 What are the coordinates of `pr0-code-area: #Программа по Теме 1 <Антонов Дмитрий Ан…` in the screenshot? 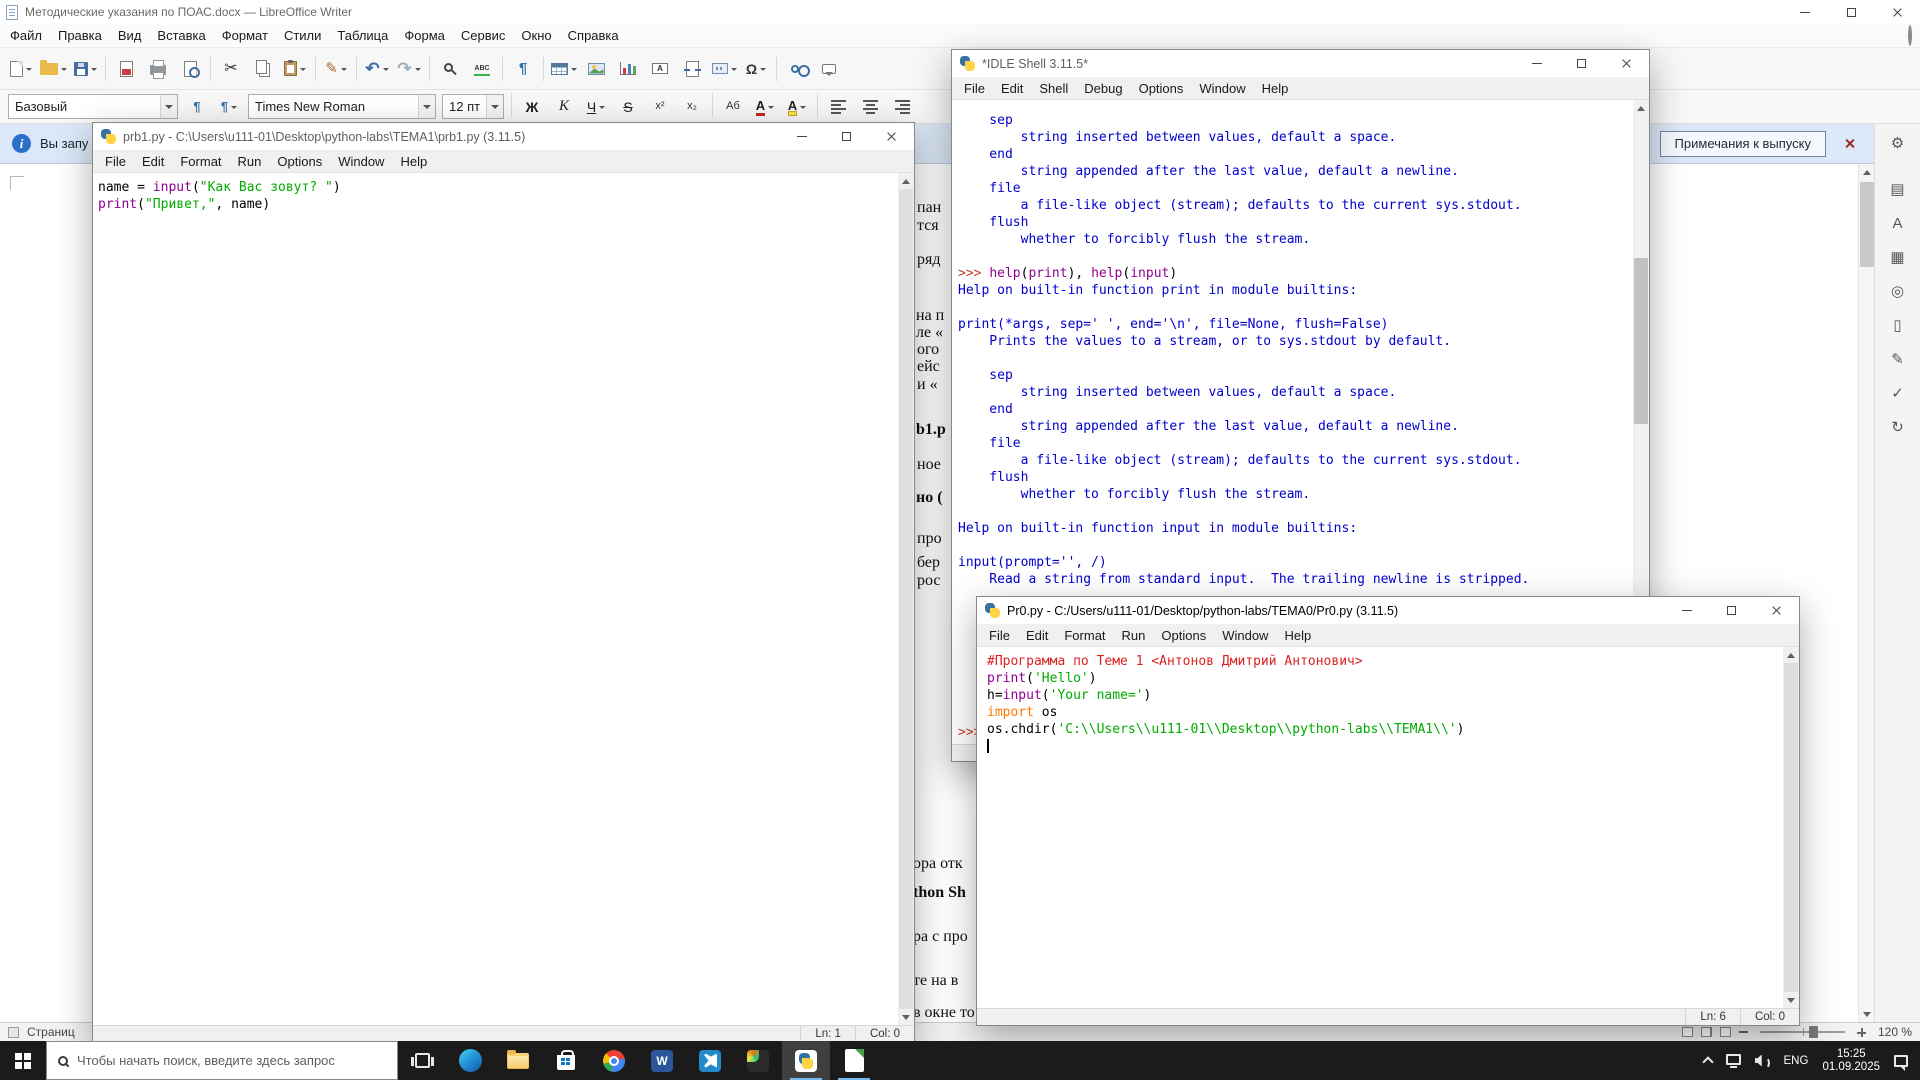 It's located at (1380, 827).